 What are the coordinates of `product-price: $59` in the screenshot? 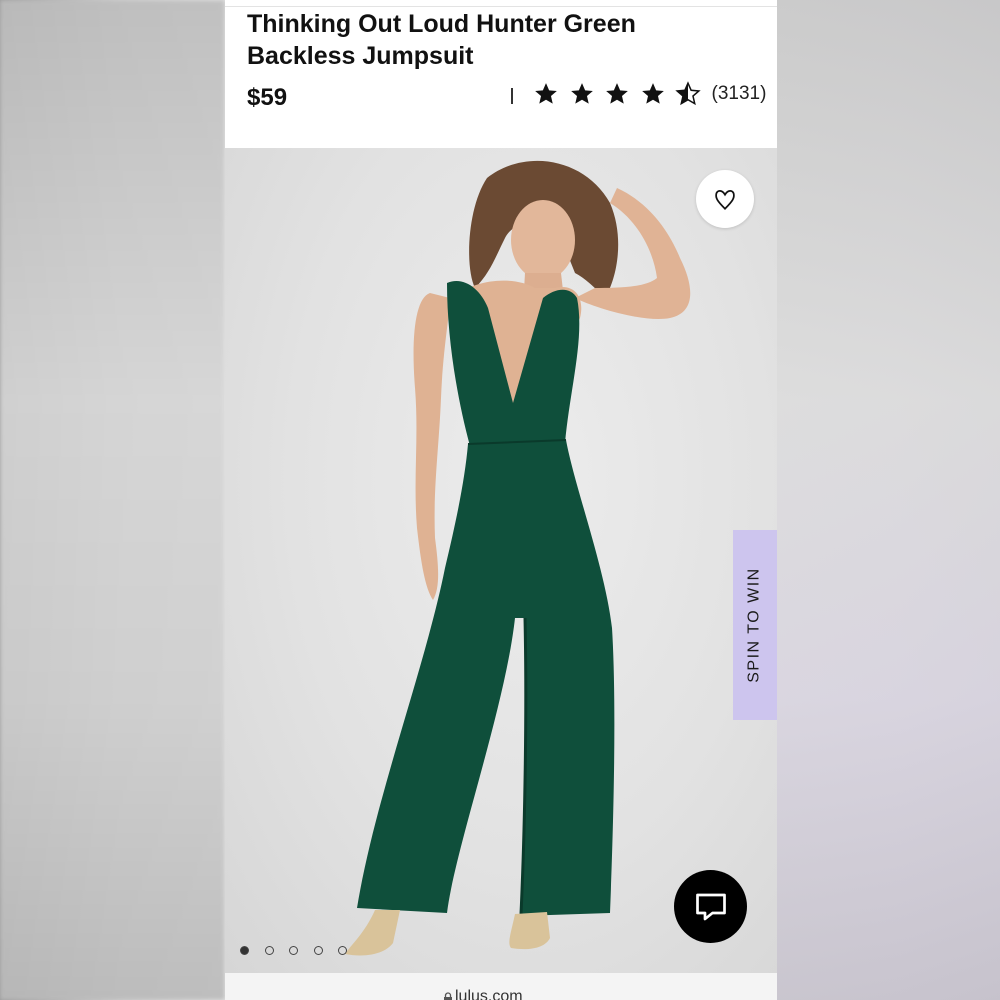 It's located at (267, 97).